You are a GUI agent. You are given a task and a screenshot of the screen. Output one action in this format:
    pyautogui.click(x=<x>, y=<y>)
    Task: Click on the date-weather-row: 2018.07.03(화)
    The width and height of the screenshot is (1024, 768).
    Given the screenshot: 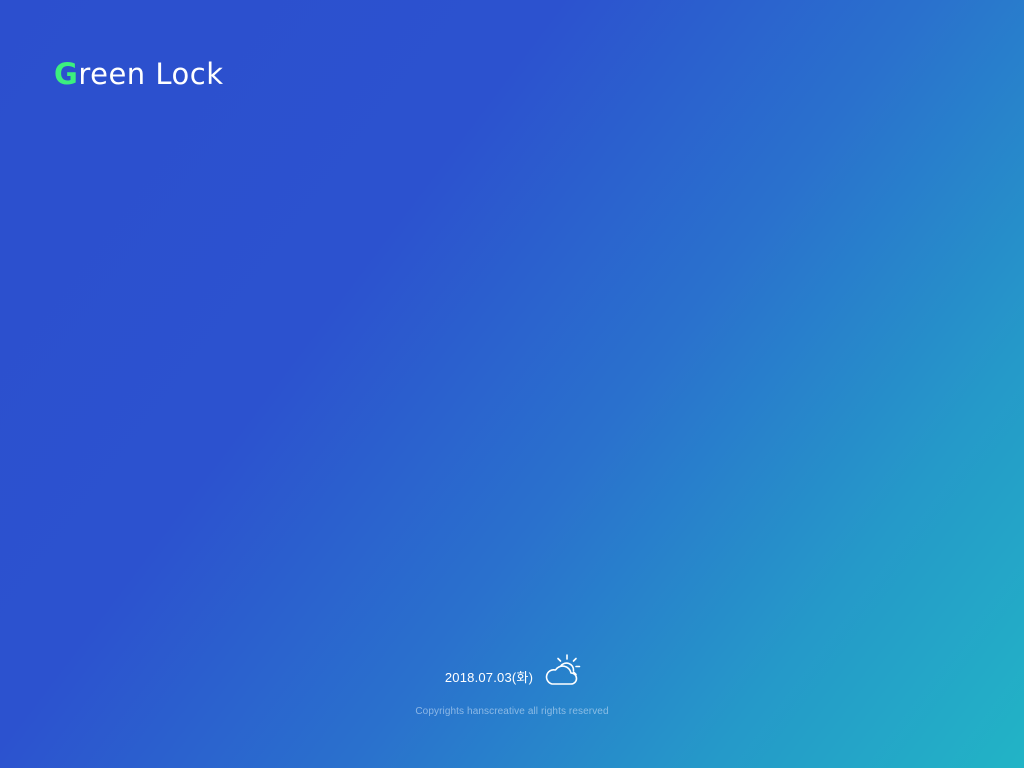 What is the action you would take?
    pyautogui.click(x=513, y=670)
    